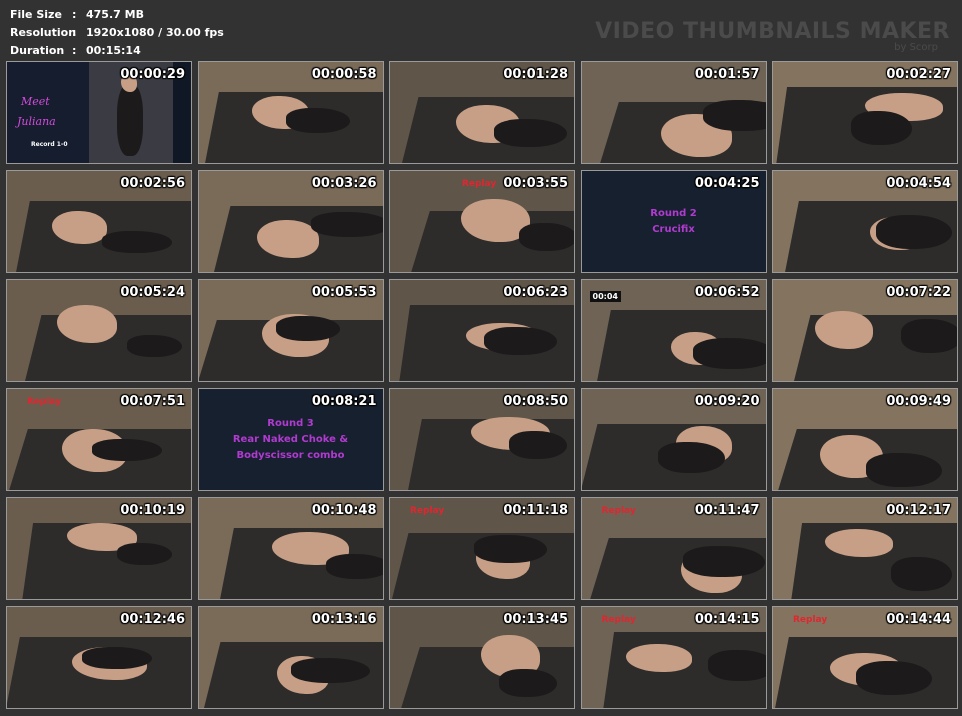  What do you see at coordinates (535, 183) in the screenshot?
I see `timestamp-label: 00:03:55` at bounding box center [535, 183].